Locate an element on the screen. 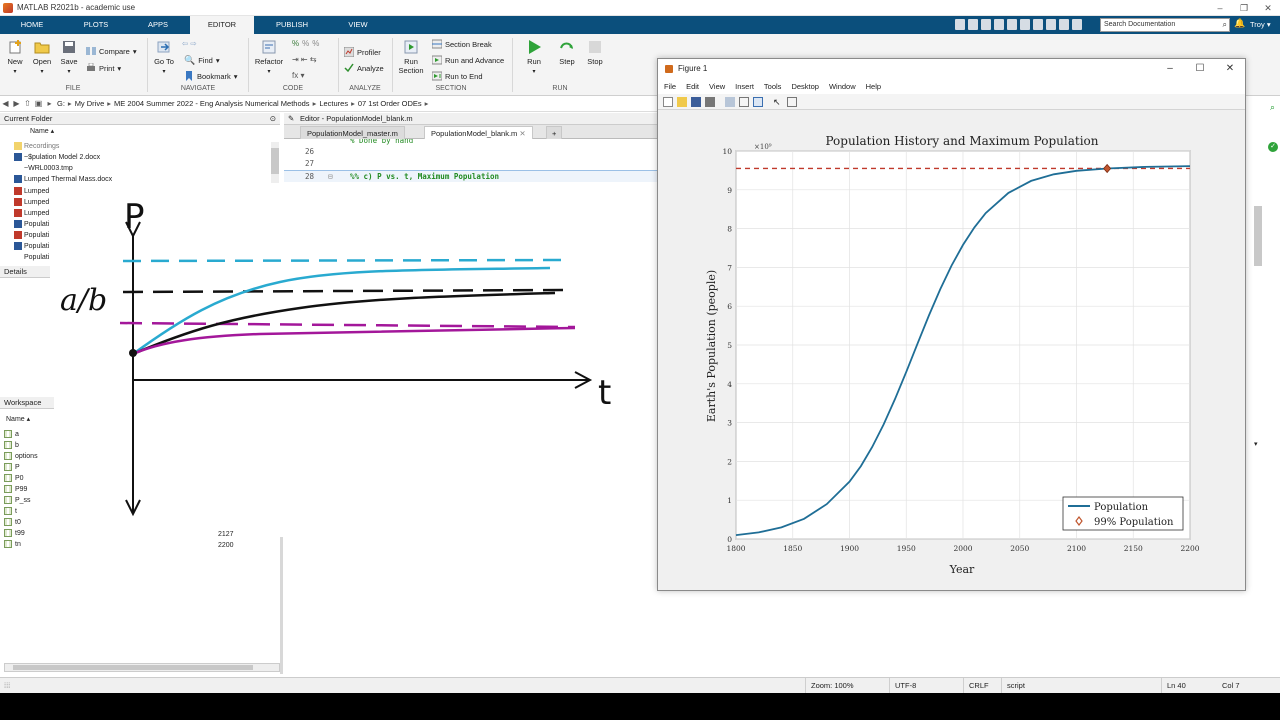  community-icon is located at coordinates (1064, 24).